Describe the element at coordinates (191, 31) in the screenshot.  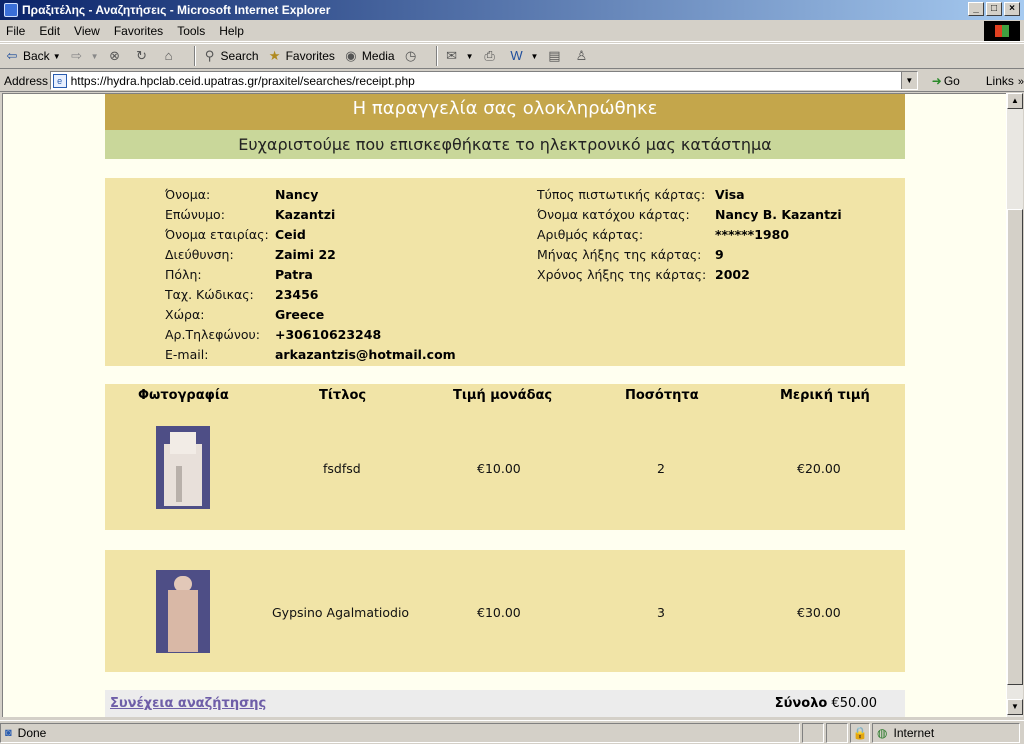
I see `menu-tools: Tools` at that location.